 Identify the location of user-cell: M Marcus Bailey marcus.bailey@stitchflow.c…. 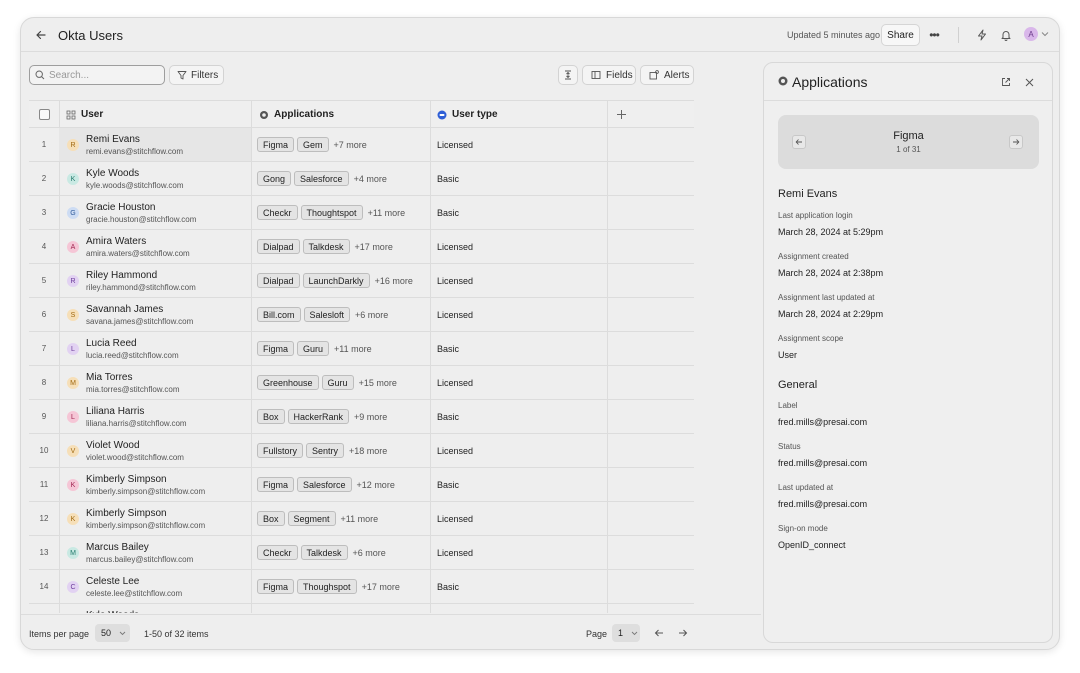
(155, 552).